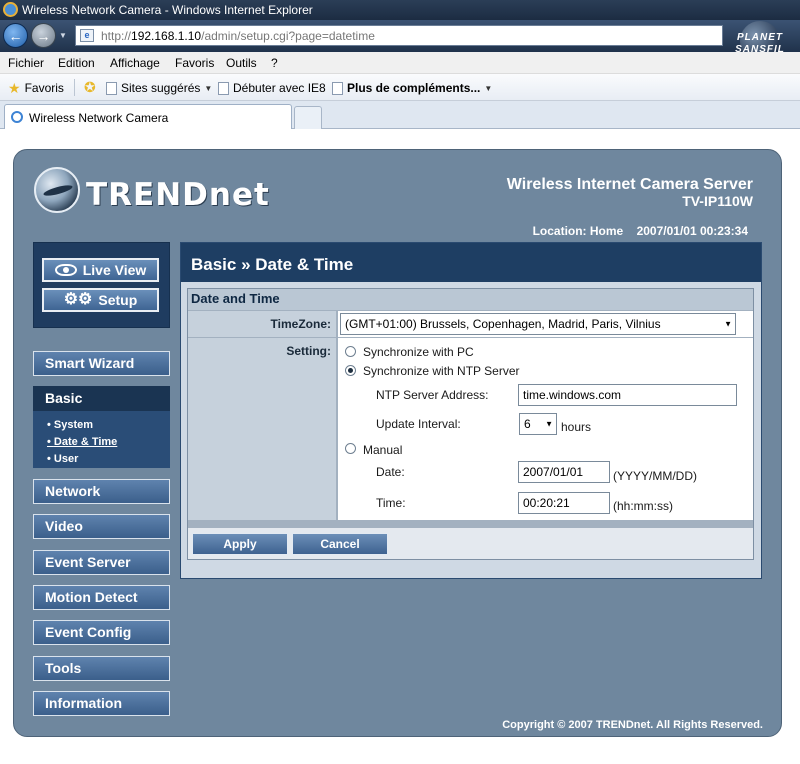 The width and height of the screenshot is (800, 764). I want to click on trendnet-logo-icon, so click(57, 190).